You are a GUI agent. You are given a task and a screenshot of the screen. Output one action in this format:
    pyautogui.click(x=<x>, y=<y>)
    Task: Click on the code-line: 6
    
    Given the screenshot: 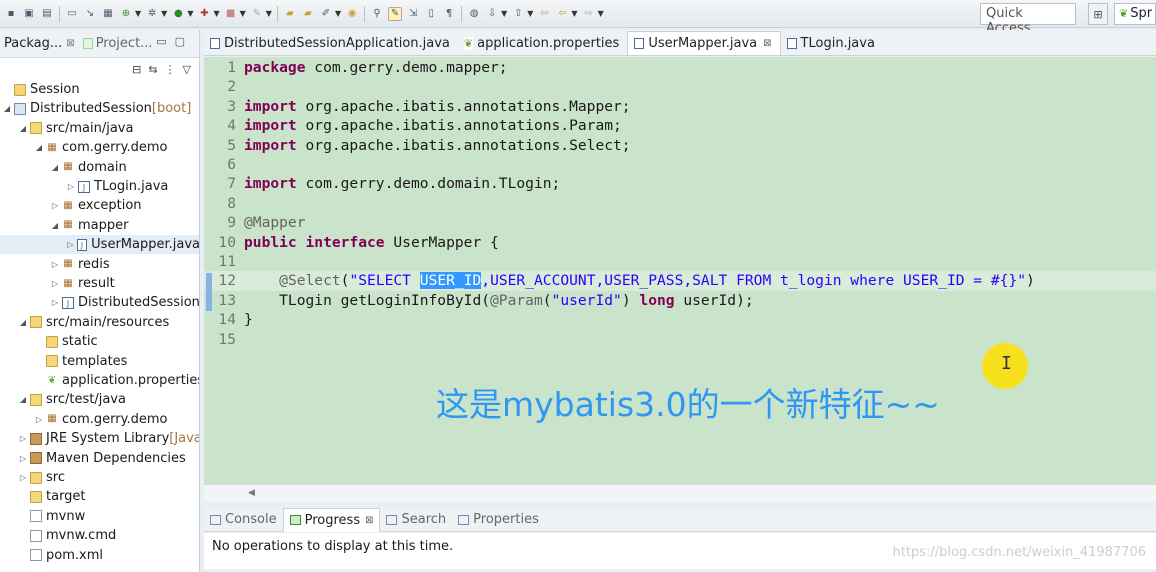 What is the action you would take?
    pyautogui.click(x=224, y=164)
    